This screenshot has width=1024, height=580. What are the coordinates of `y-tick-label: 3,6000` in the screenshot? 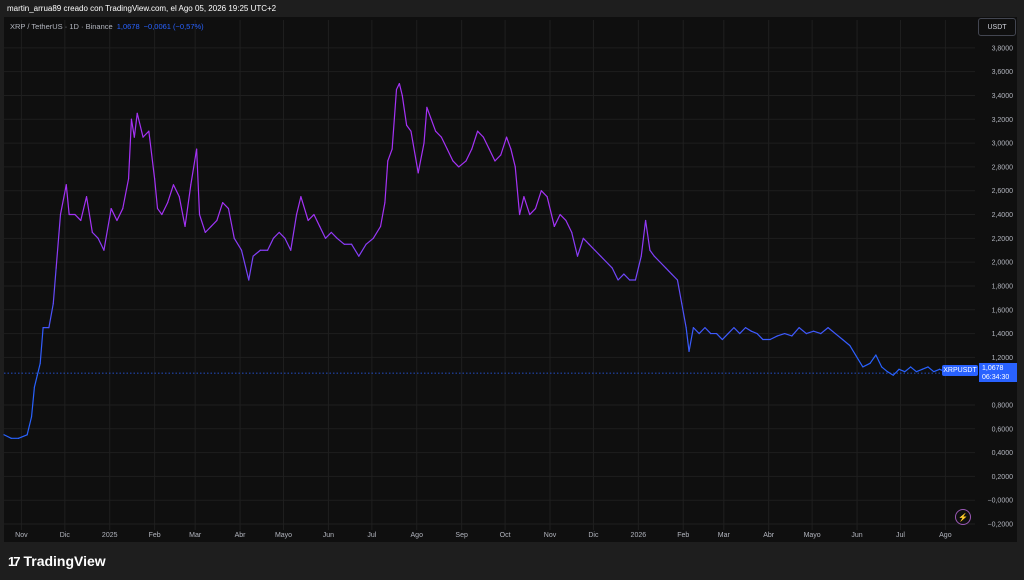 It's located at (1003, 72).